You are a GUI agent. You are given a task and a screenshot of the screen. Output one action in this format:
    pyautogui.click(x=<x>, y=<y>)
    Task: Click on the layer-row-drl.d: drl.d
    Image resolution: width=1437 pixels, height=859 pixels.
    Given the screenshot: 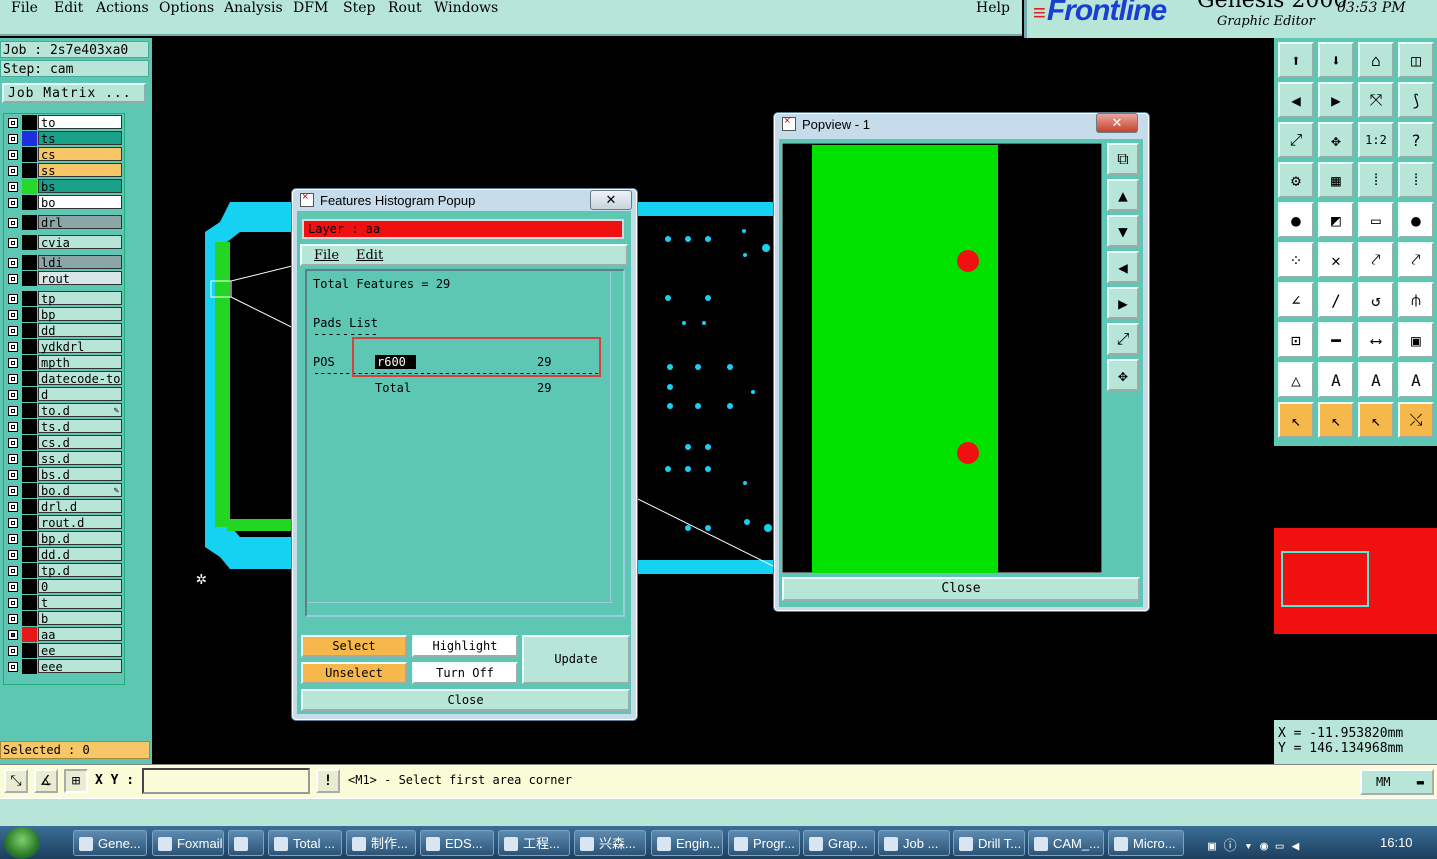 What is the action you would take?
    pyautogui.click(x=64, y=507)
    